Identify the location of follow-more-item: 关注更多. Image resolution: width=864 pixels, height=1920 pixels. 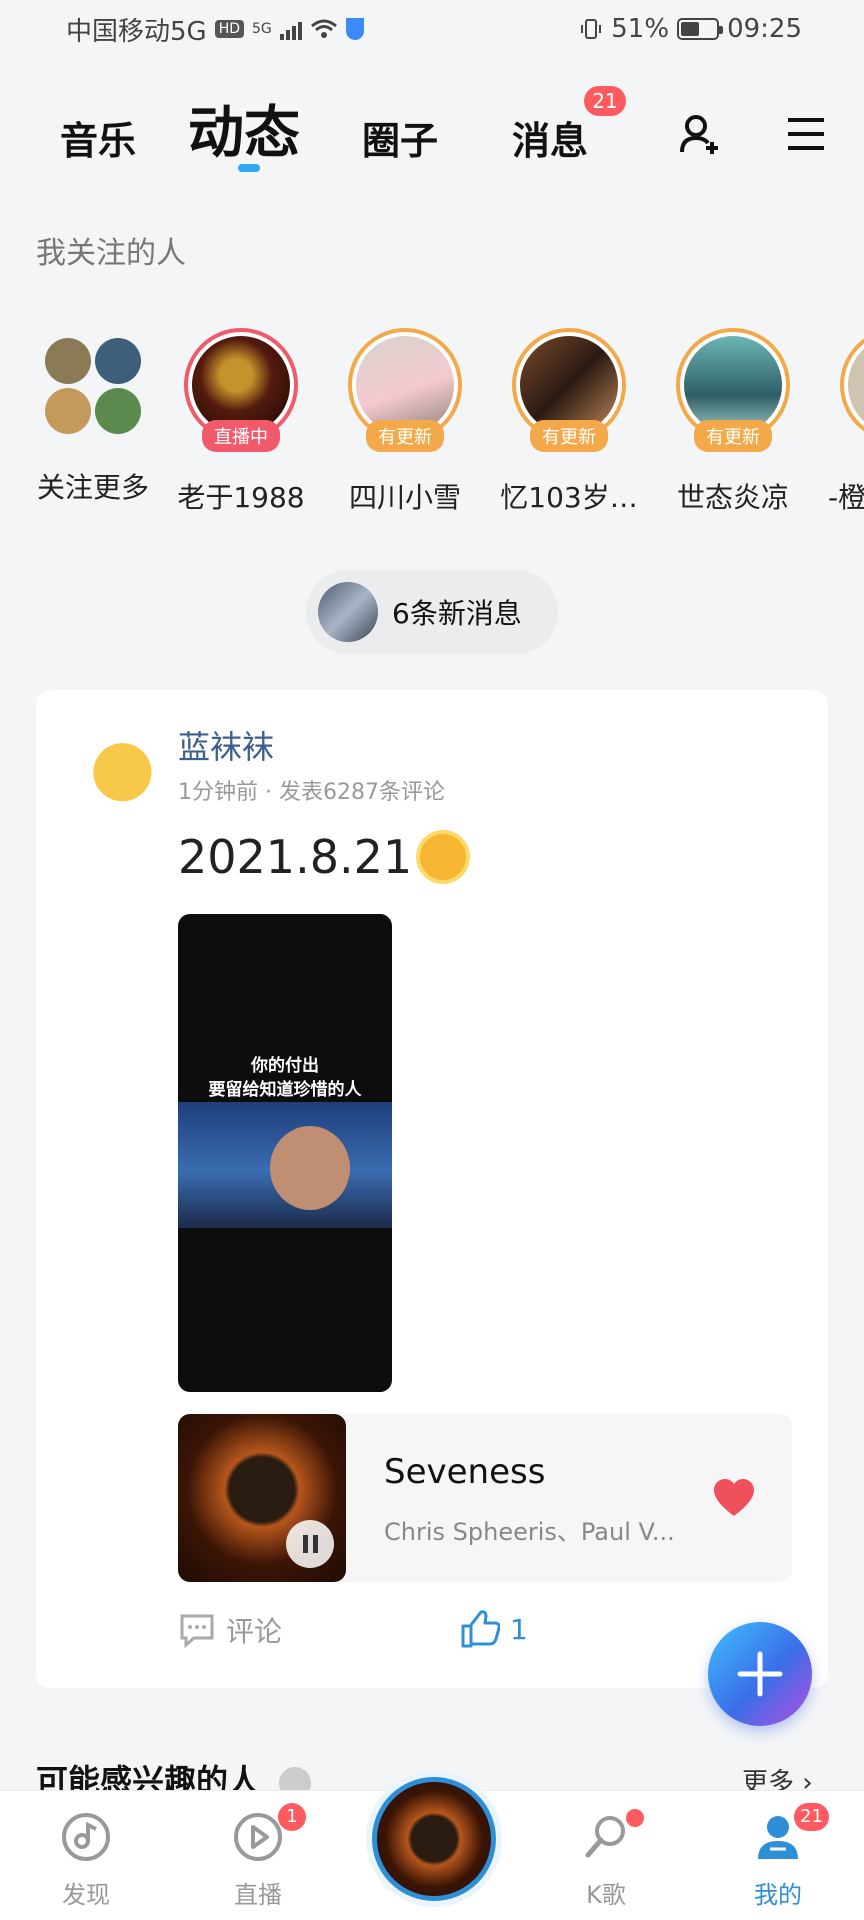
(93, 413).